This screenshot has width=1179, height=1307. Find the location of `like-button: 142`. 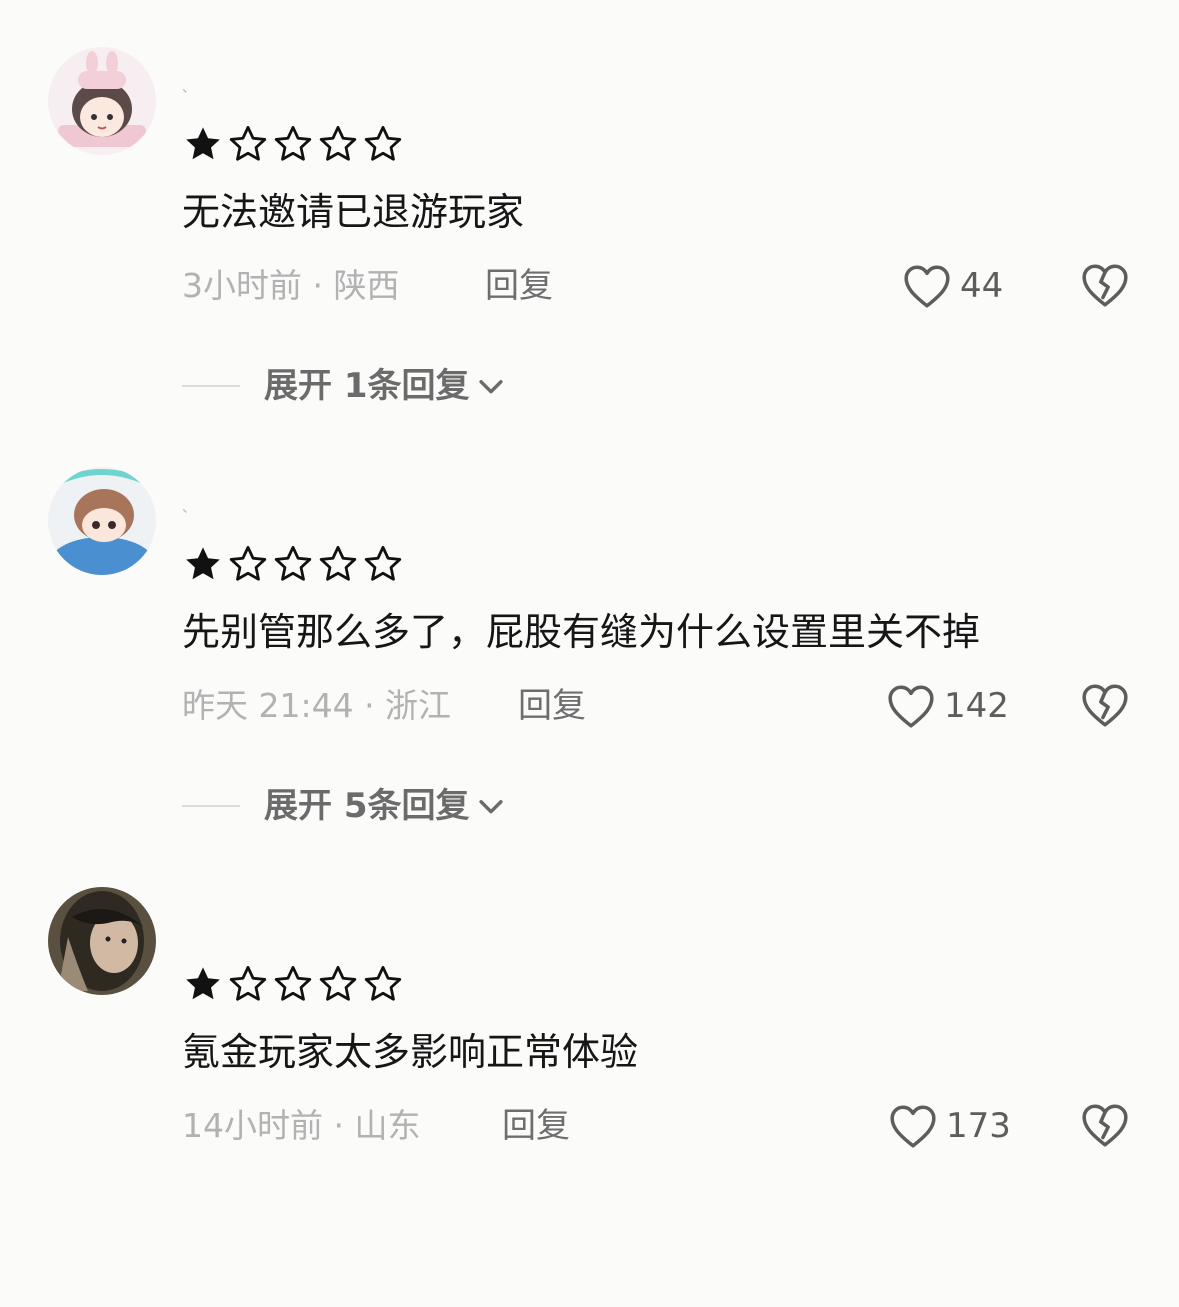

like-button: 142 is located at coordinates (947, 706).